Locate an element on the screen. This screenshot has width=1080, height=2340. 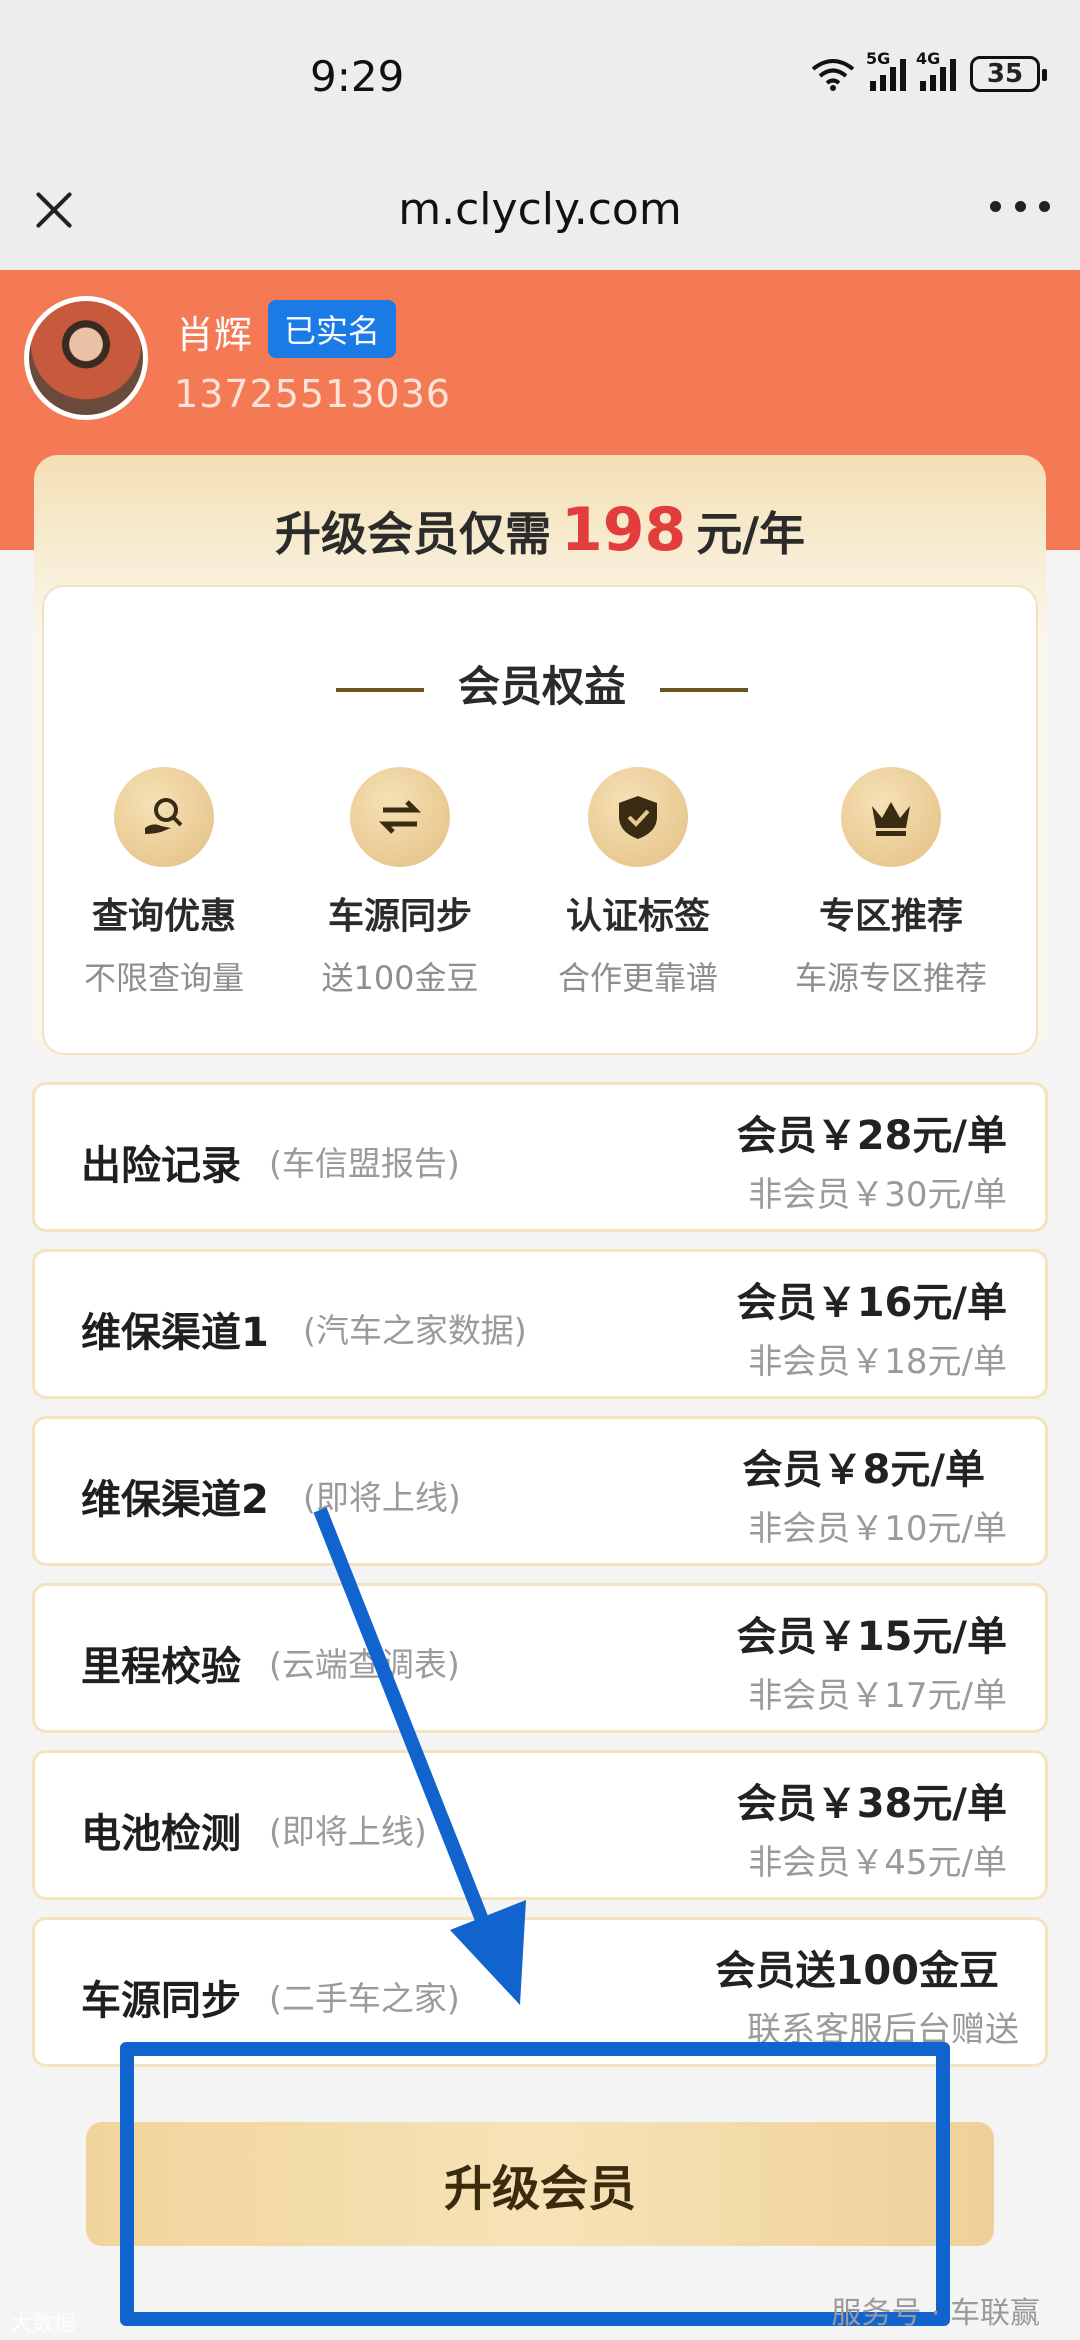
benefit-listing-sync: 车源同步 送100金豆 is located at coordinates (400, 883).